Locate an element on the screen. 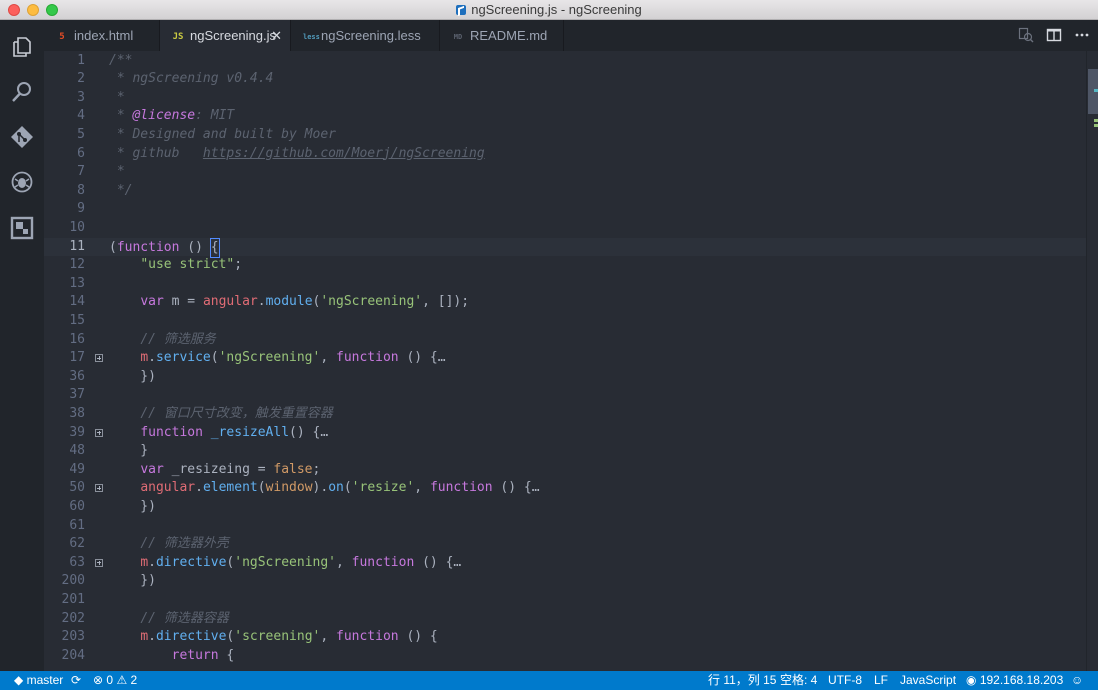  line-number: 7 is located at coordinates (64, 172).